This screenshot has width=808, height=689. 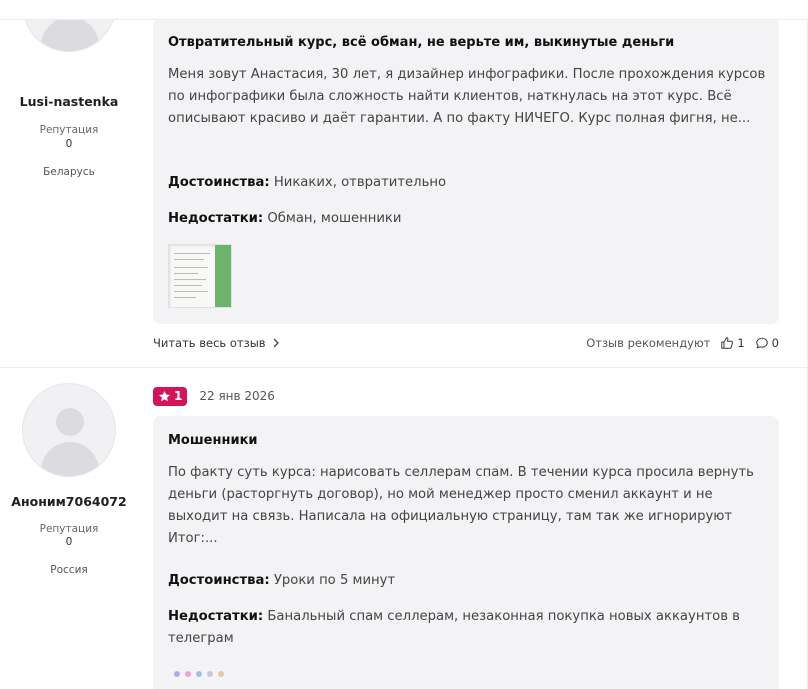 I want to click on cons-text: Обман, мошенники, so click(x=334, y=218).